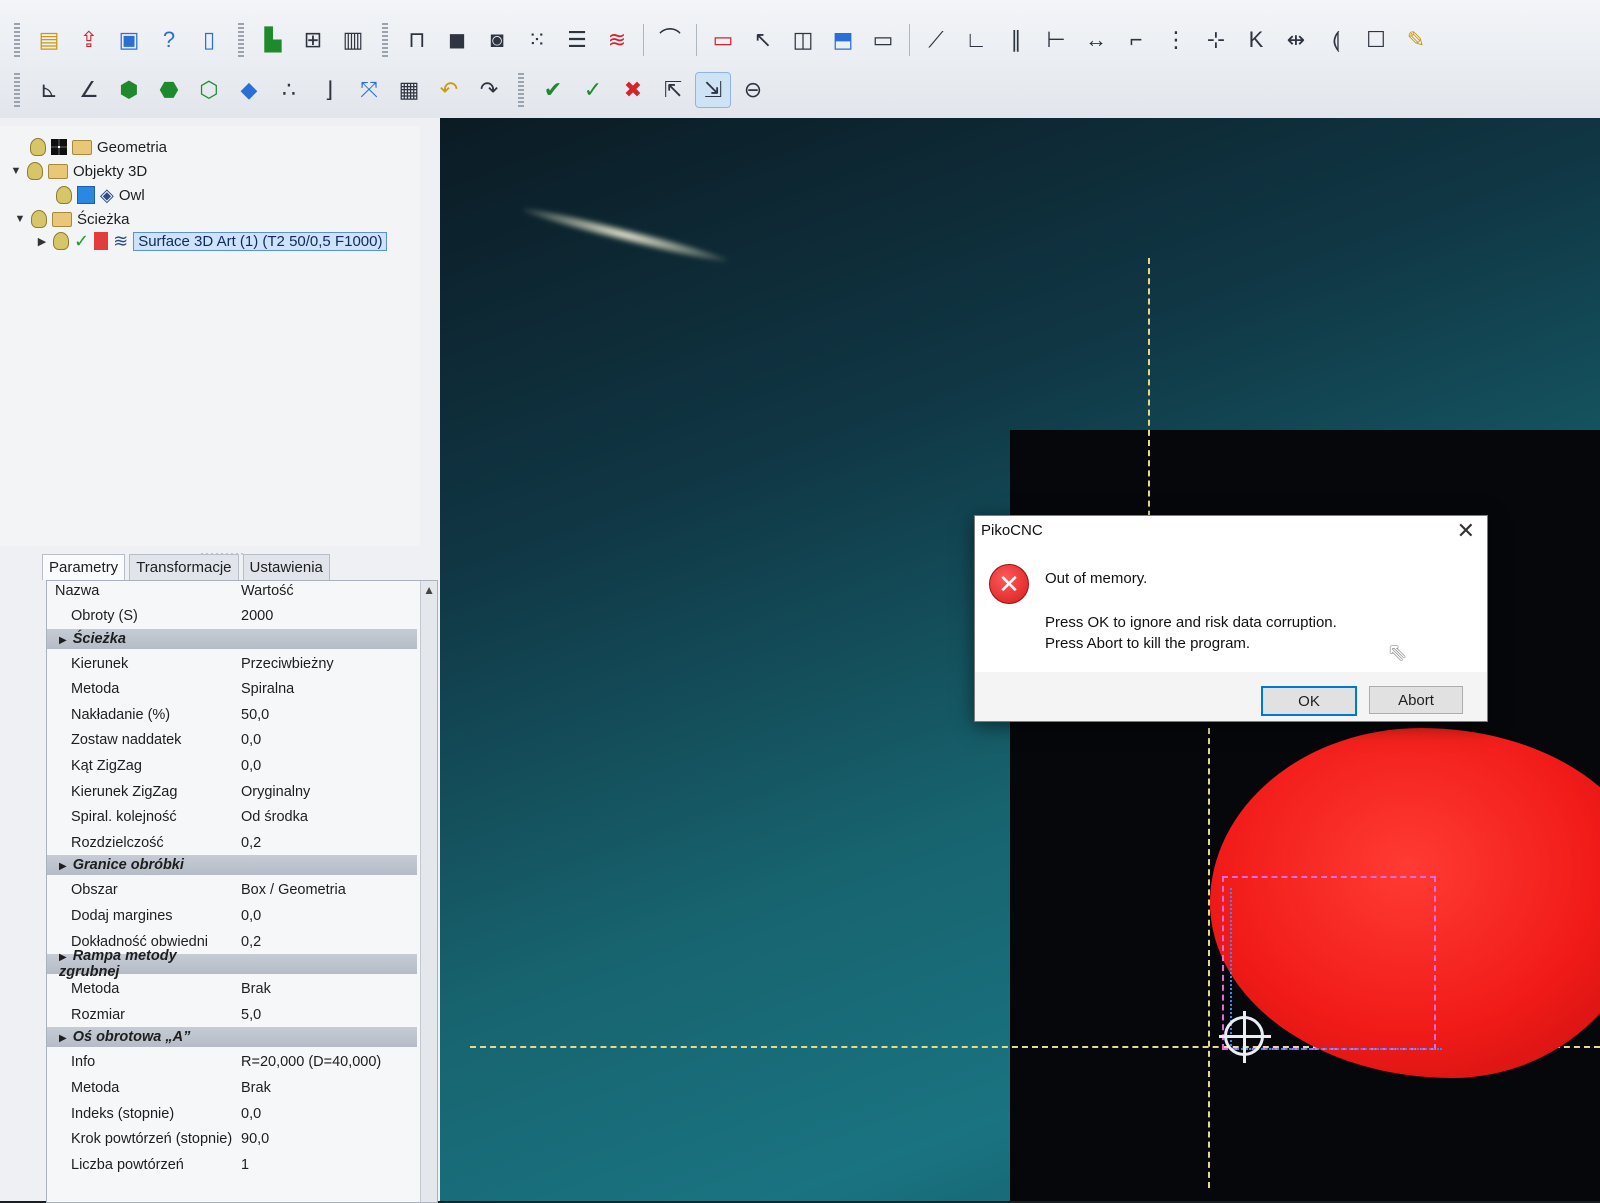  What do you see at coordinates (670, 40) in the screenshot?
I see `curve-icon: ⌒` at bounding box center [670, 40].